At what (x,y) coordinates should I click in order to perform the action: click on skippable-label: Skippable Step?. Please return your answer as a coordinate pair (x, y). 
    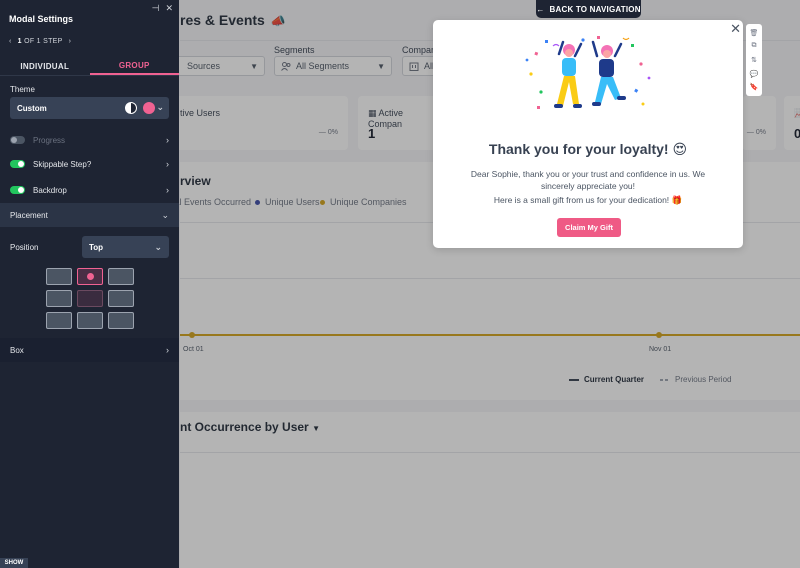
    Looking at the image, I should click on (62, 164).